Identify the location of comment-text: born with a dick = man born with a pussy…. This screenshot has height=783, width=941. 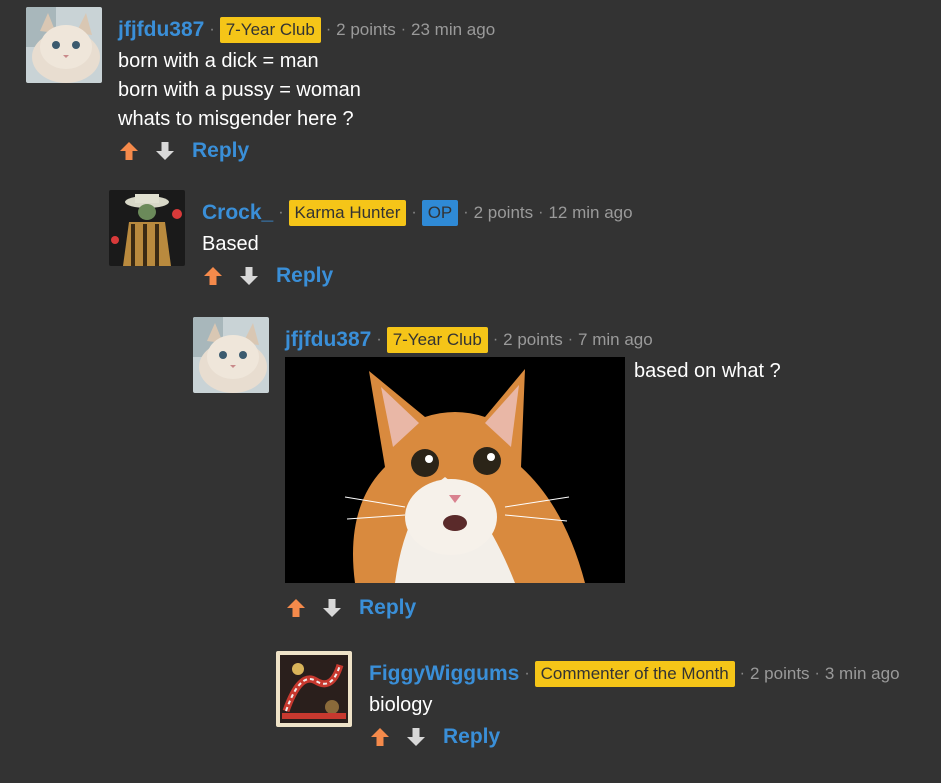
(518, 90).